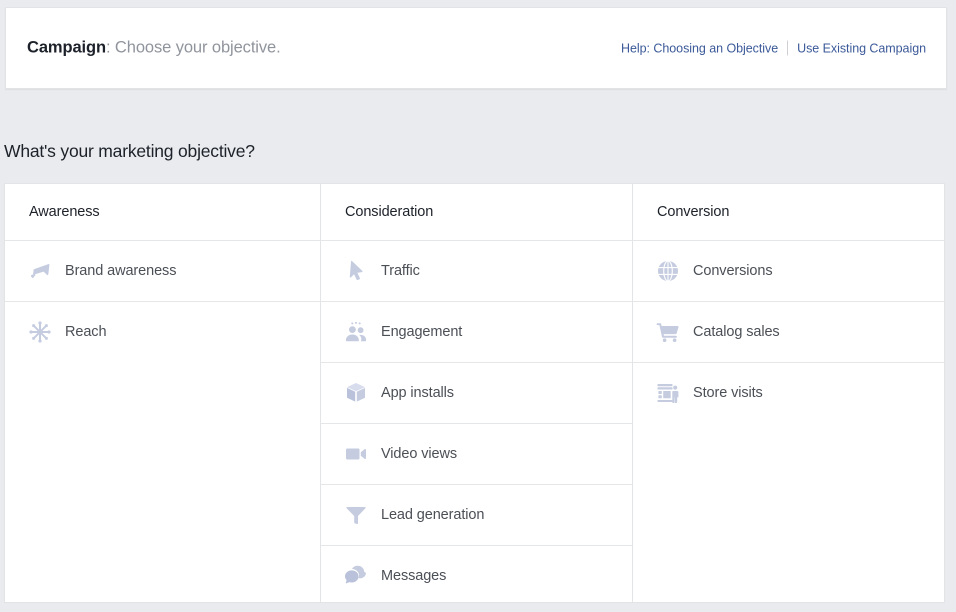 This screenshot has width=956, height=612. Describe the element at coordinates (417, 393) in the screenshot. I see `objective-label: App installs` at that location.